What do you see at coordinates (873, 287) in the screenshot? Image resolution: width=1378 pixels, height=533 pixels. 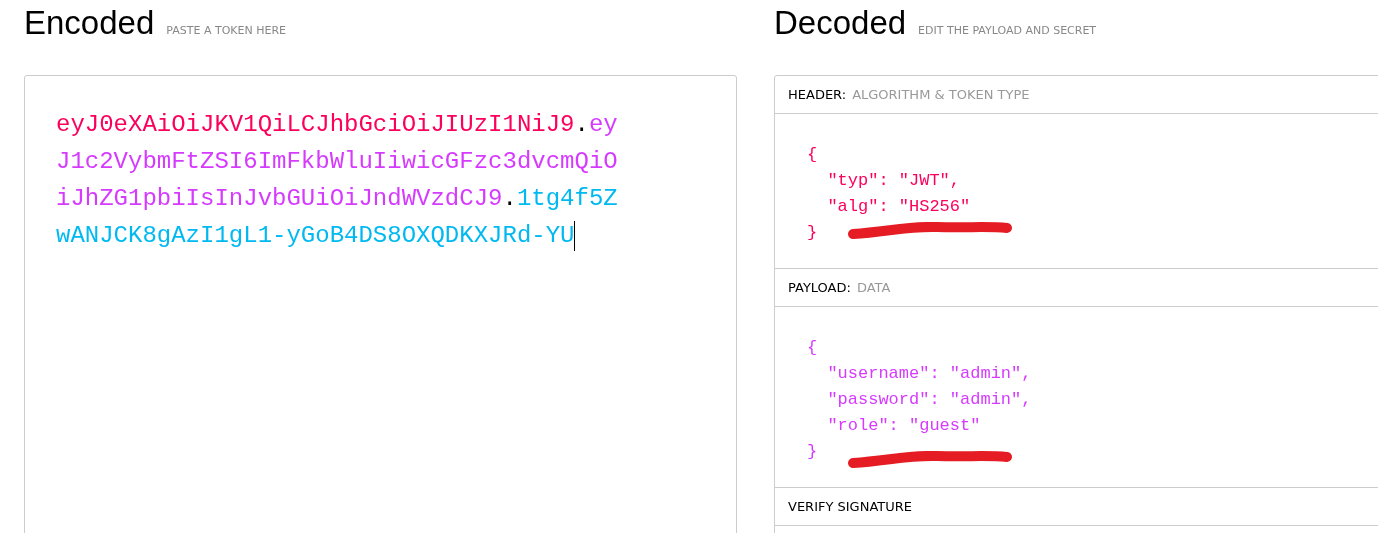 I see `section-description: DATA` at bounding box center [873, 287].